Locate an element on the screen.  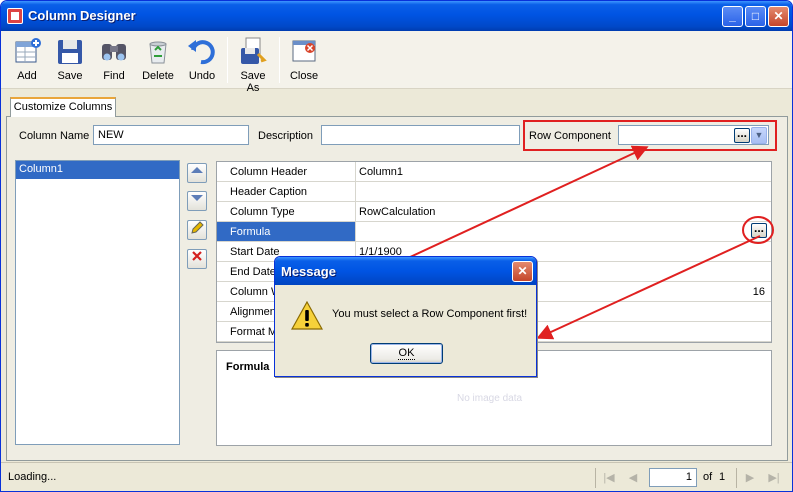
toolbar: Add Save Find Delete Undo Save As Close is located at coordinates (396, 62).